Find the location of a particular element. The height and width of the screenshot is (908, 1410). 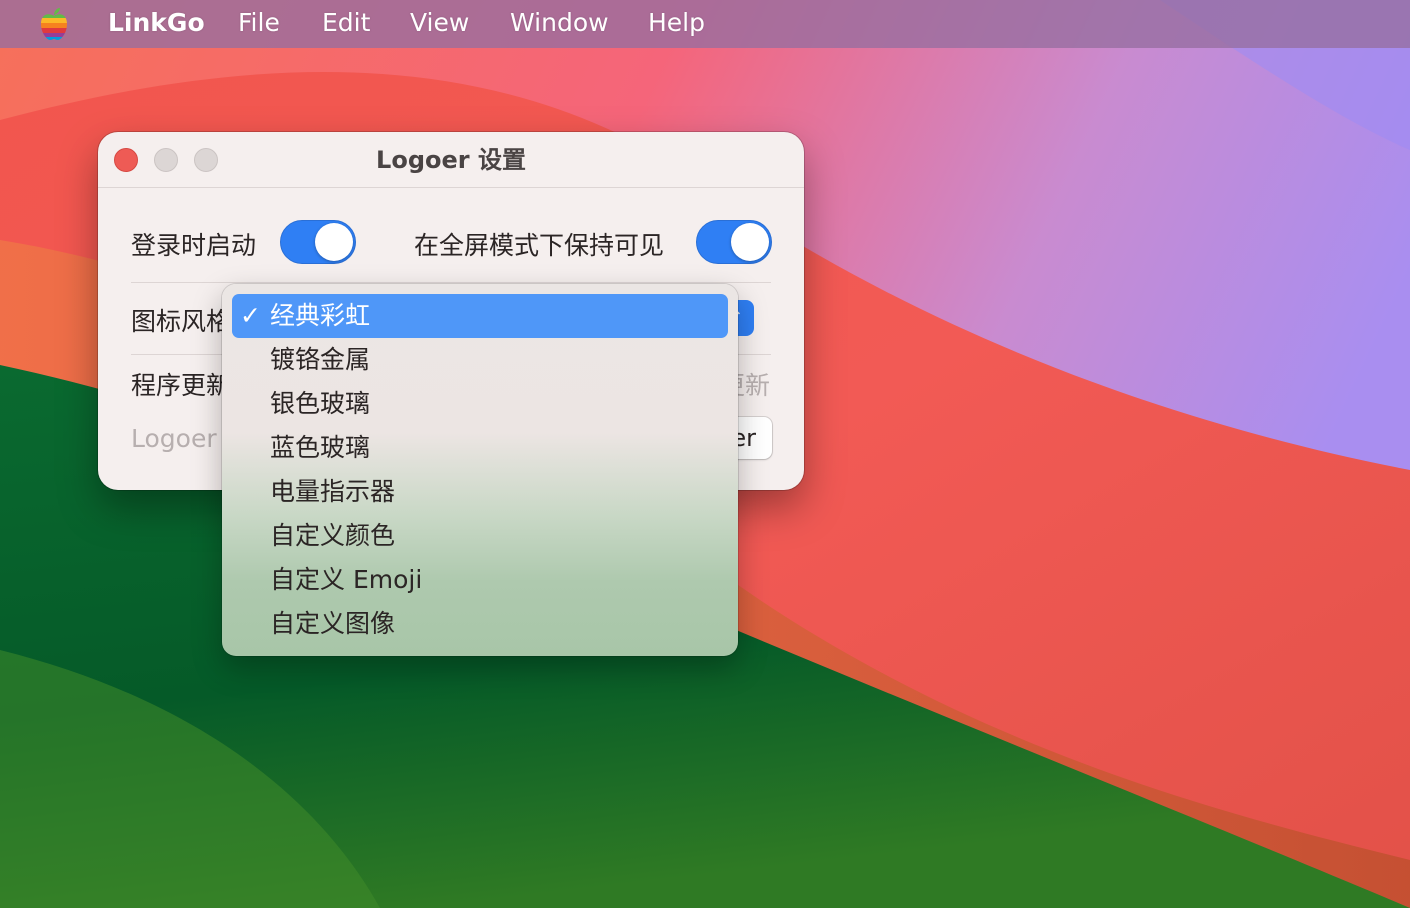

menu-item-custom-image: 自定义图像 is located at coordinates (480, 624).